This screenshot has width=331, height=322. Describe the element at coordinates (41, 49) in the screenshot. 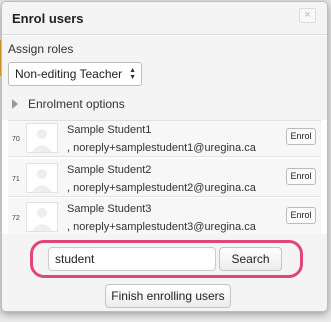

I see `assign-roles-label: Assign roles` at that location.